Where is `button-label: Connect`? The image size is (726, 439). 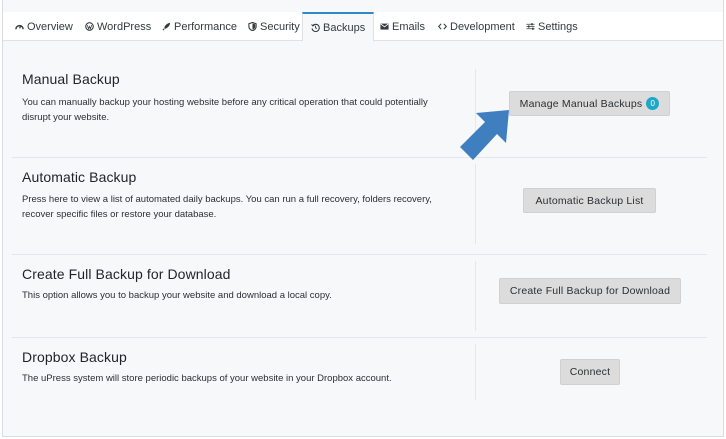 button-label: Connect is located at coordinates (590, 372).